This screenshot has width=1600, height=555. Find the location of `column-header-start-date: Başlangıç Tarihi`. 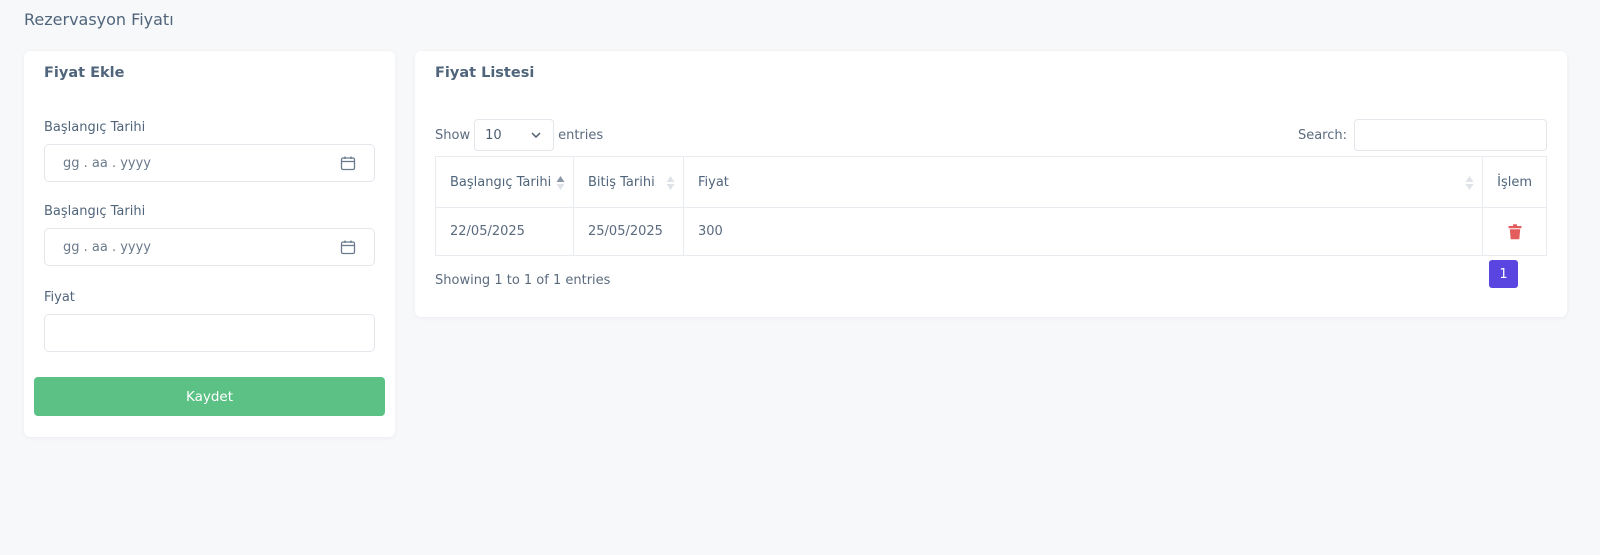

column-header-start-date: Başlangıç Tarihi is located at coordinates (504, 182).